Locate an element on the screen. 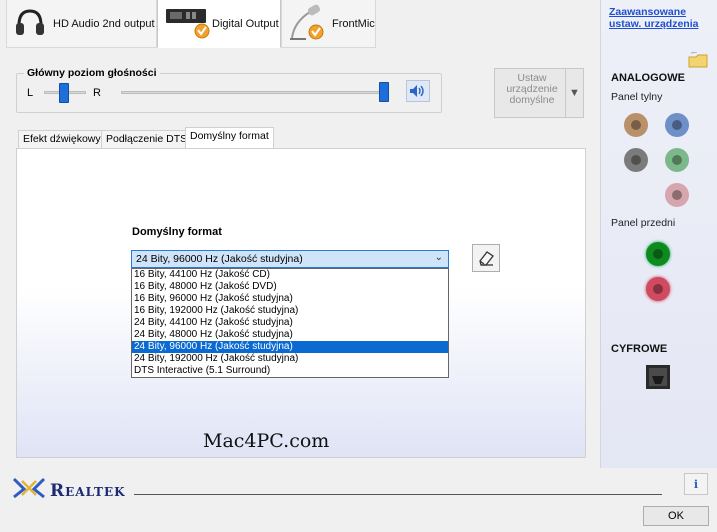 The width and height of the screenshot is (717, 532). ok-button: OK is located at coordinates (676, 516).